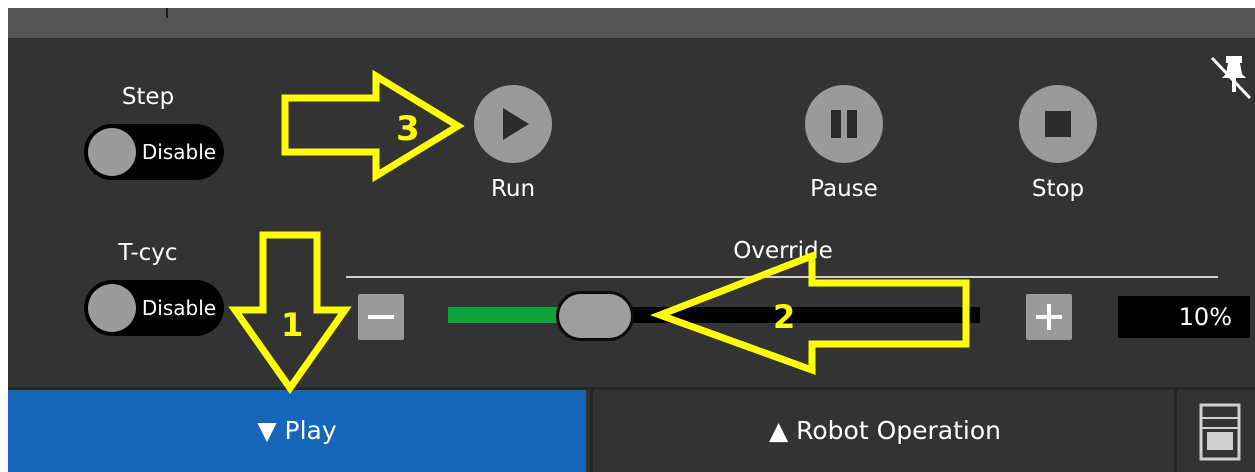 The height and width of the screenshot is (472, 1255). Describe the element at coordinates (516, 124) in the screenshot. I see `play-icon` at that location.